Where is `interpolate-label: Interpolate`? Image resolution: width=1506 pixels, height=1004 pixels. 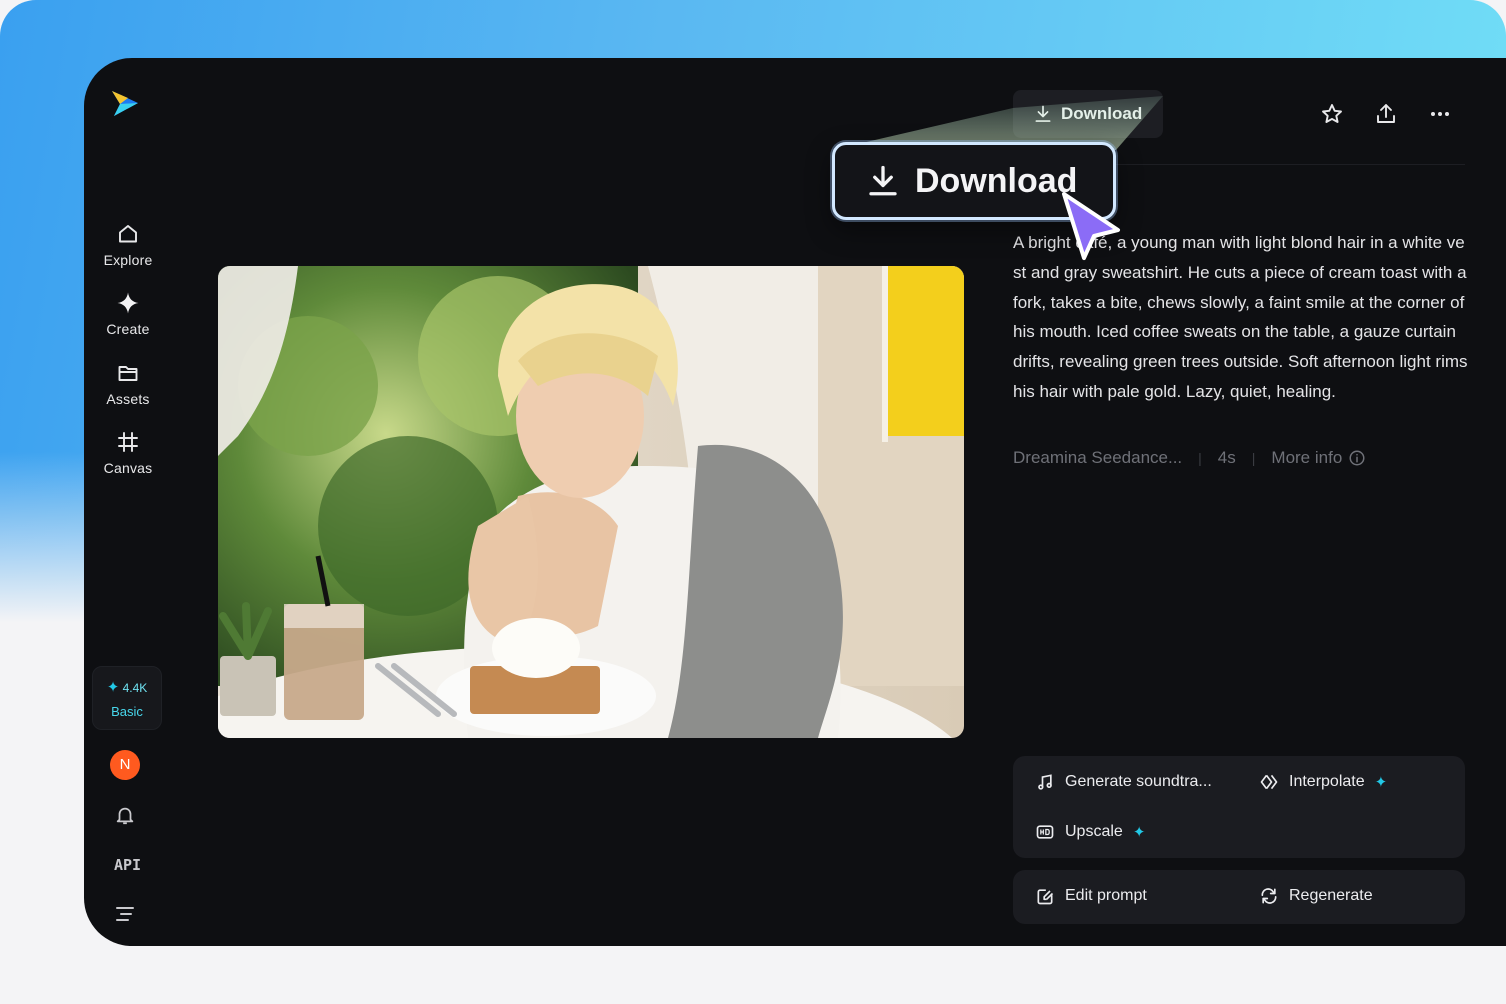
interpolate-label: Interpolate is located at coordinates (1327, 781).